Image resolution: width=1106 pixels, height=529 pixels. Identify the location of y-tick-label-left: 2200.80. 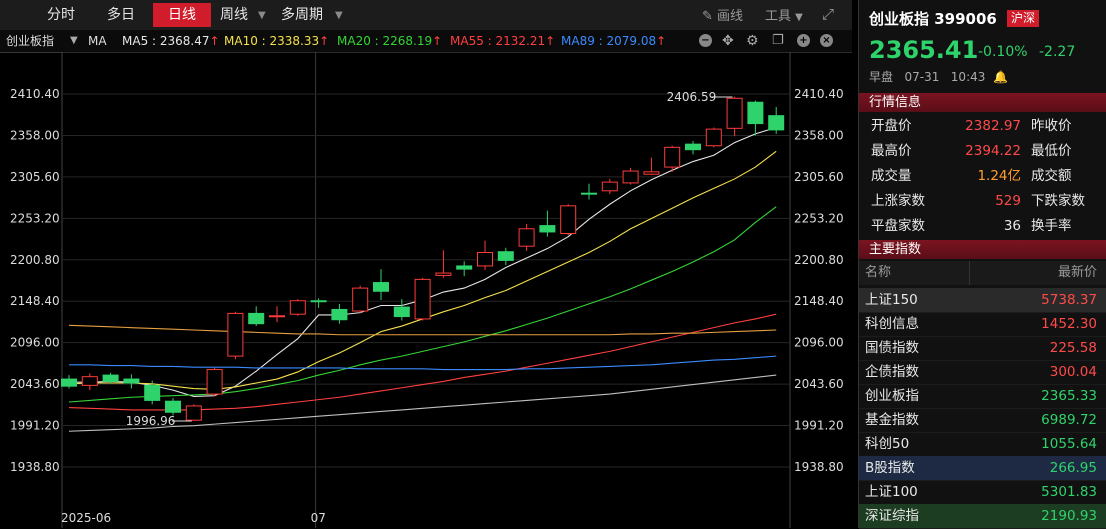
(35, 260).